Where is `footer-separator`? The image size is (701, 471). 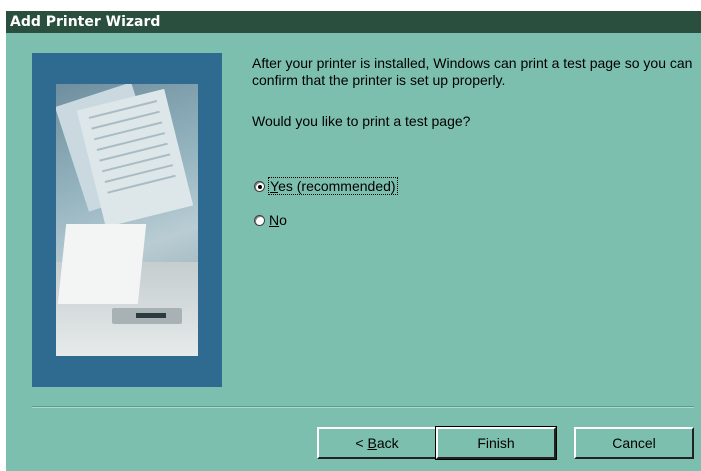 footer-separator is located at coordinates (363, 407).